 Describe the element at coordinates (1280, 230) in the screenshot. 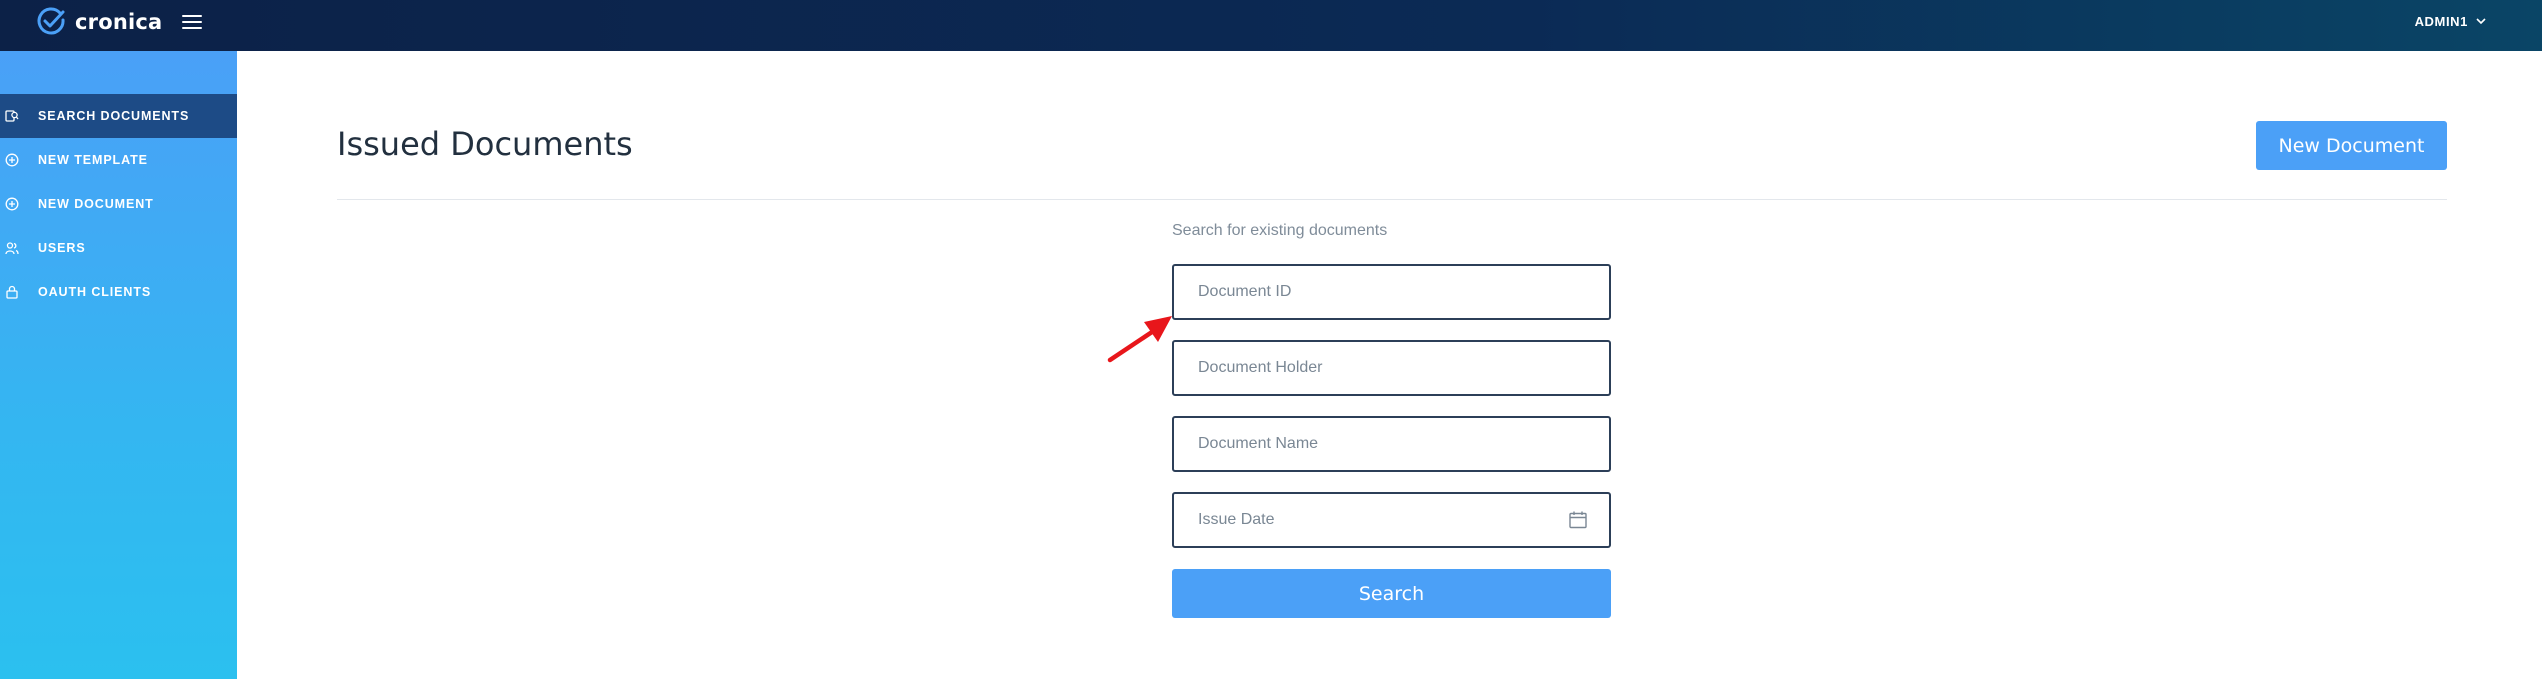

I see `search-caption: Search for existing documents` at that location.